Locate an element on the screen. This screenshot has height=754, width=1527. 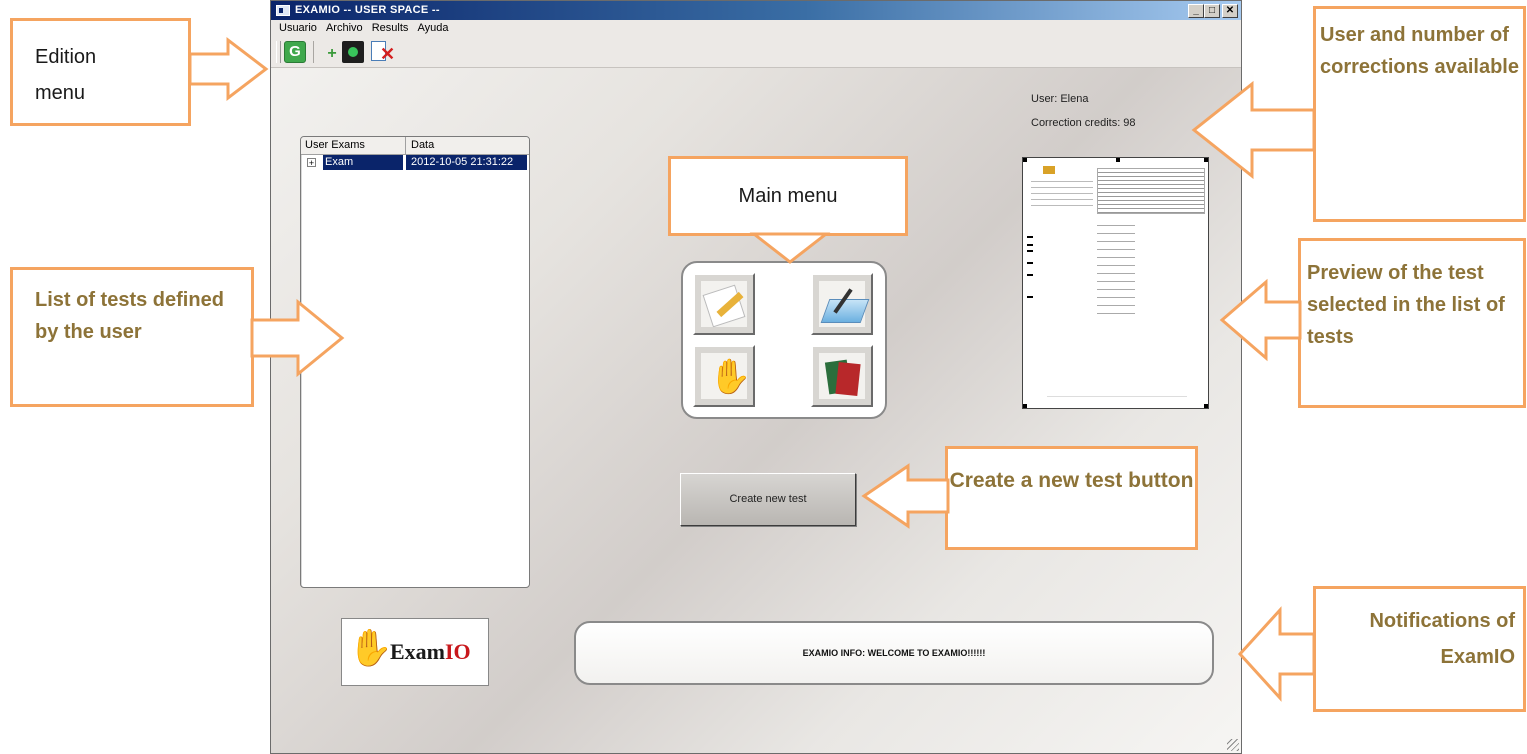
main-menu-panel: ✋ is located at coordinates (784, 340).